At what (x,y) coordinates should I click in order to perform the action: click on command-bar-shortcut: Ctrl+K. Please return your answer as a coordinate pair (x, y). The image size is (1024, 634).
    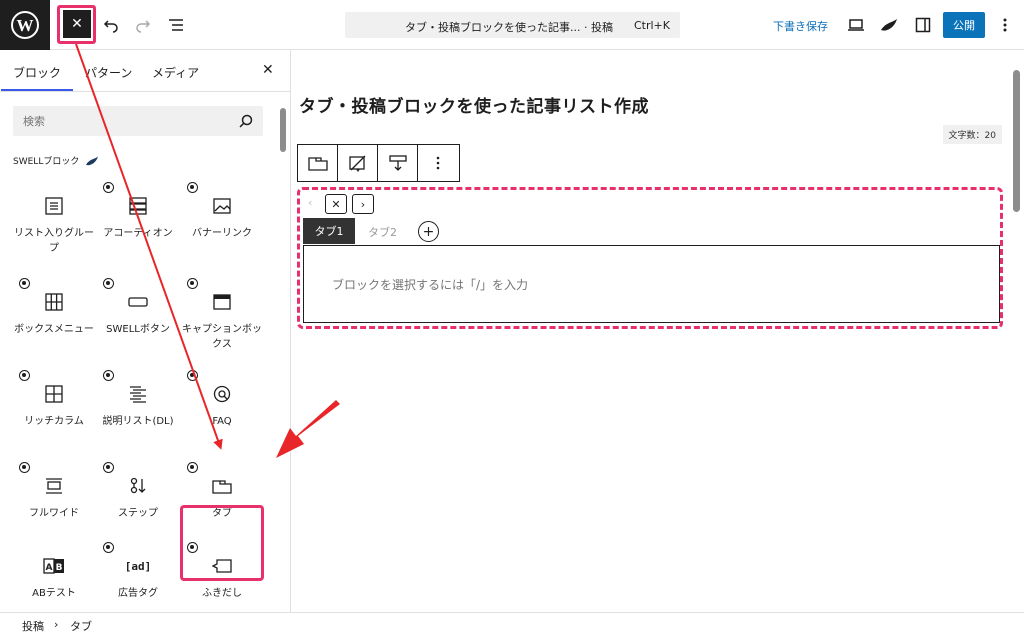
    Looking at the image, I should click on (651, 25).